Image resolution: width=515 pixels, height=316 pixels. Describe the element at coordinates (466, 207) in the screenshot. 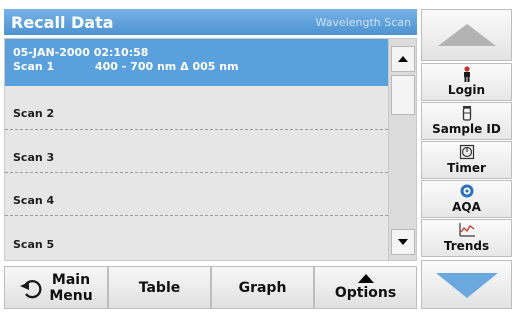

I see `aqa-label: AQA` at that location.